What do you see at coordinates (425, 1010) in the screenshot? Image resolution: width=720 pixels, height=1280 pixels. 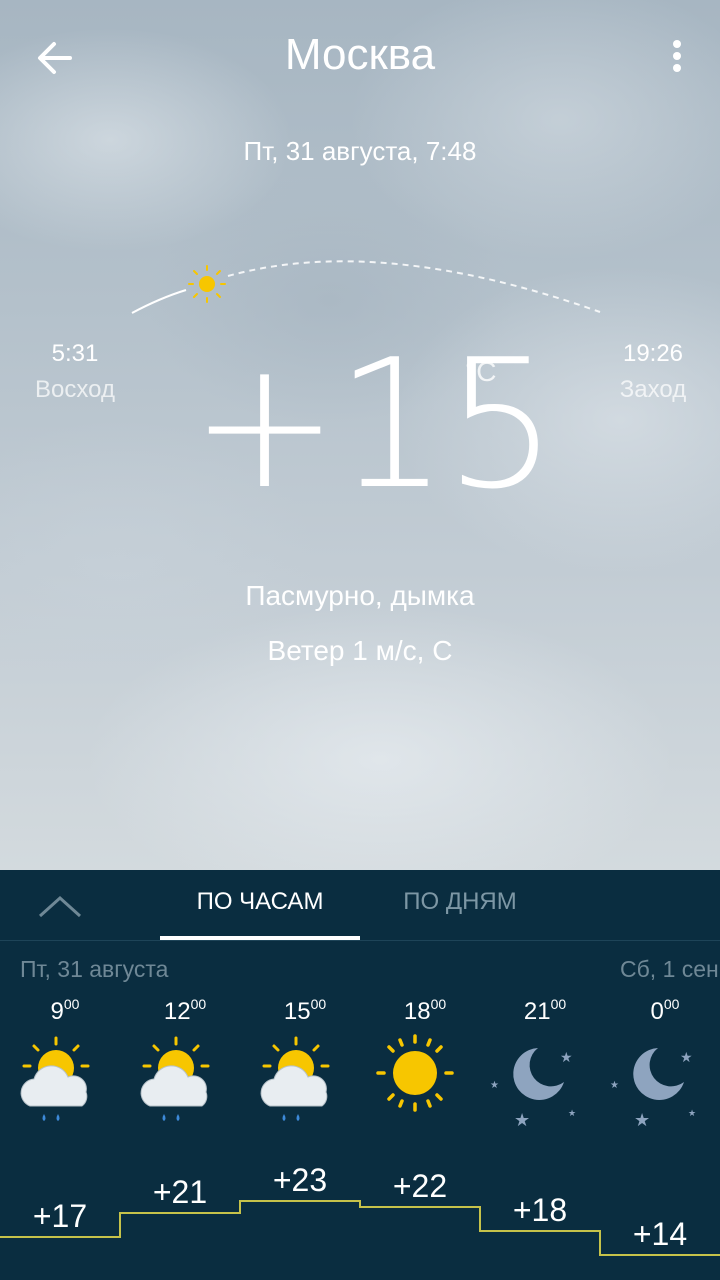 I see `hour-label: 1800` at bounding box center [425, 1010].